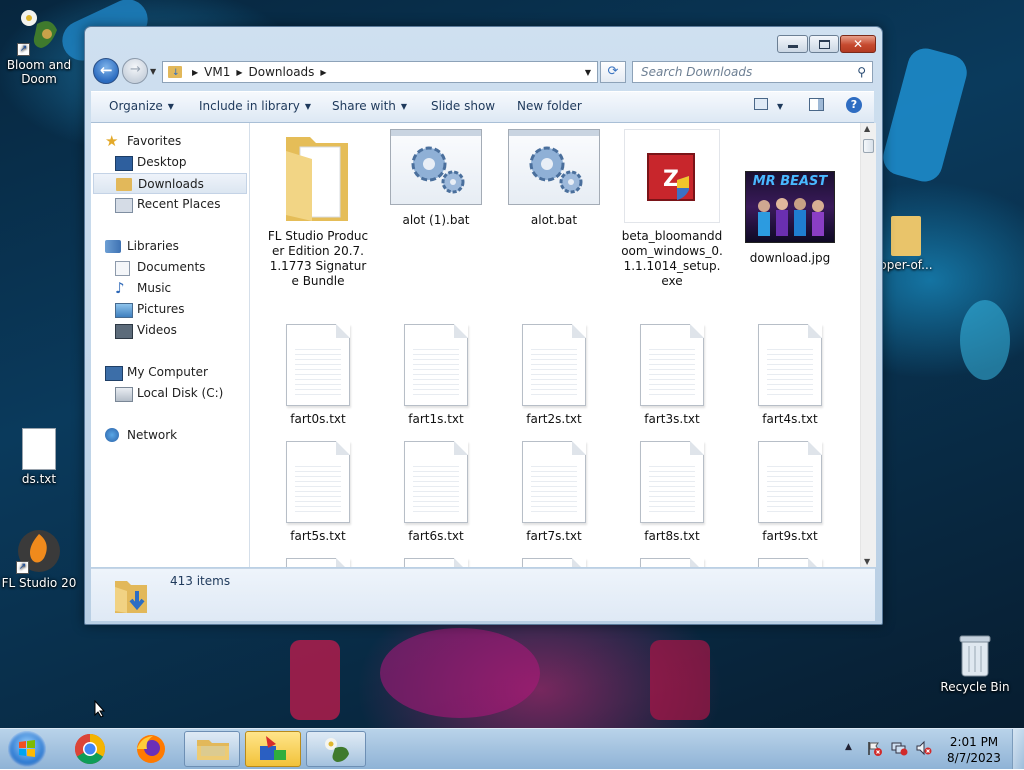 The height and width of the screenshot is (770, 1024). I want to click on folder-icon, so click(906, 236).